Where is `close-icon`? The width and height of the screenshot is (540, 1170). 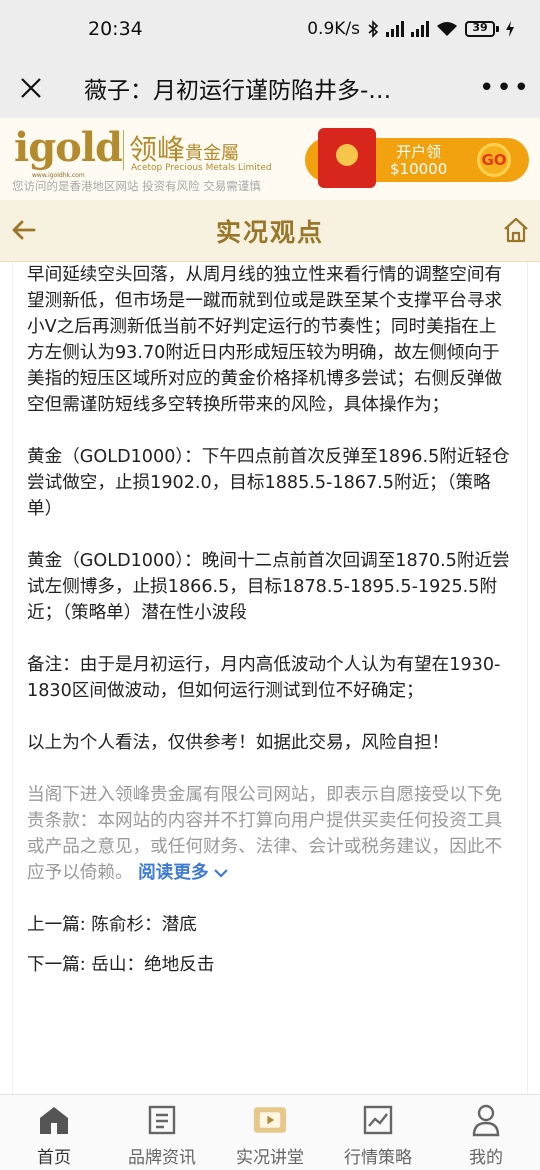
close-icon is located at coordinates (31, 88).